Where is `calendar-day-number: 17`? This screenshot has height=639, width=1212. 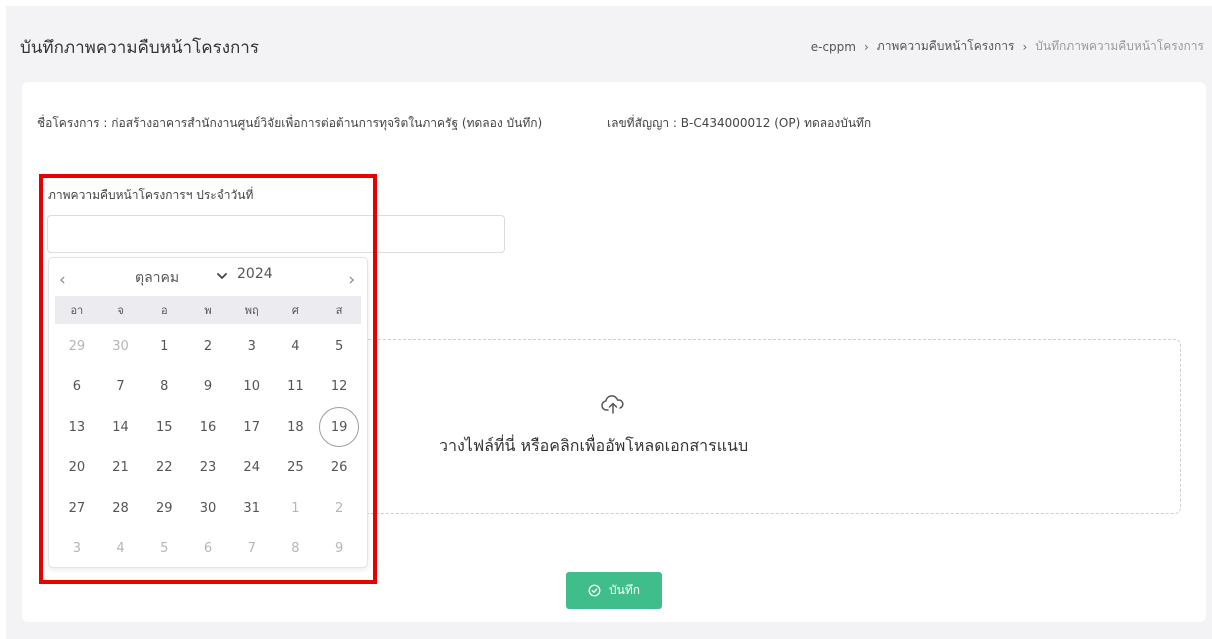
calendar-day-number: 17 is located at coordinates (251, 427).